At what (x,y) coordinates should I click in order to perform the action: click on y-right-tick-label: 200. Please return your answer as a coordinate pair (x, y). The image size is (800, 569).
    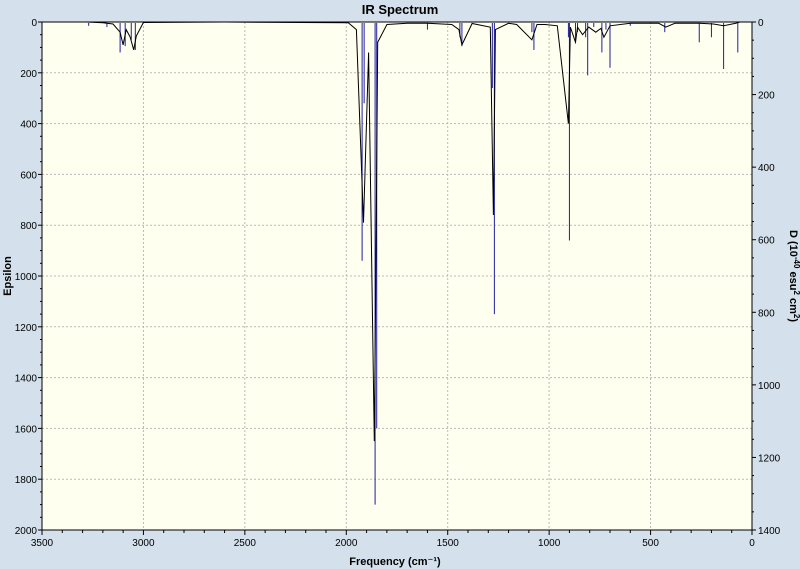
    Looking at the image, I should click on (766, 96).